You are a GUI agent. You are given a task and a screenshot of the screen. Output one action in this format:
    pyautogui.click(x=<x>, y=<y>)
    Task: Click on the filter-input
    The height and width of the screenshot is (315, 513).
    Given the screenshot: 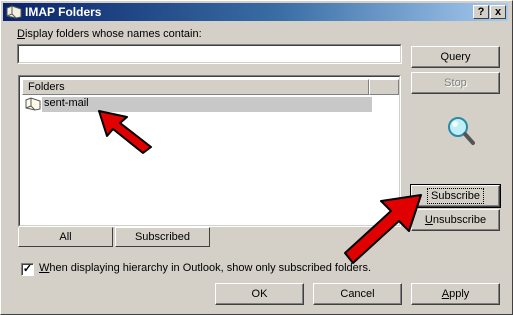 What is the action you would take?
    pyautogui.click(x=209, y=54)
    